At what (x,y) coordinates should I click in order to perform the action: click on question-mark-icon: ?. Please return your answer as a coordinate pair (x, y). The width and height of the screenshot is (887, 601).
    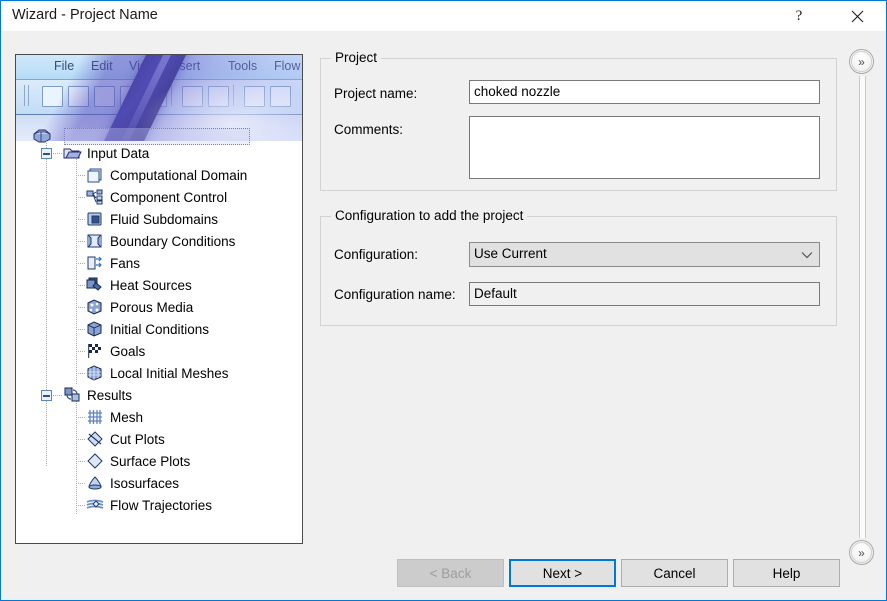
    Looking at the image, I should click on (799, 15).